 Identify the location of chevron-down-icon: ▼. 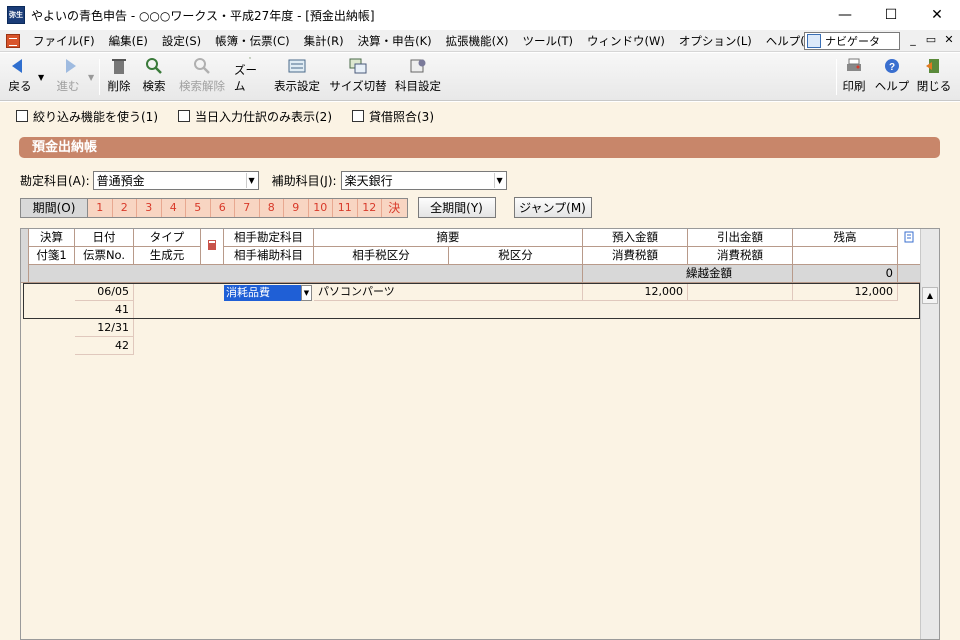
(306, 293).